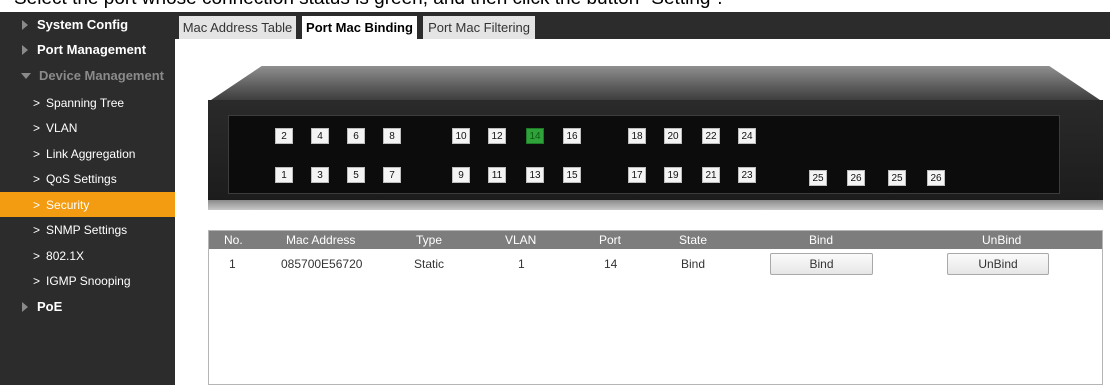  What do you see at coordinates (856, 178) in the screenshot?
I see `port-26: 26` at bounding box center [856, 178].